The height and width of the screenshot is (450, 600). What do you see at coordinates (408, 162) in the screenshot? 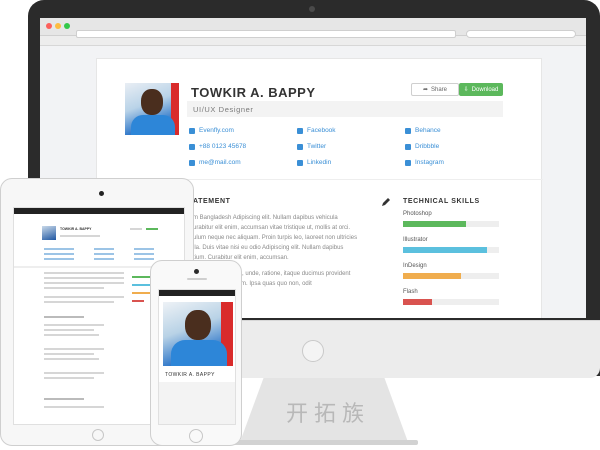
I see `instagram-icon` at bounding box center [408, 162].